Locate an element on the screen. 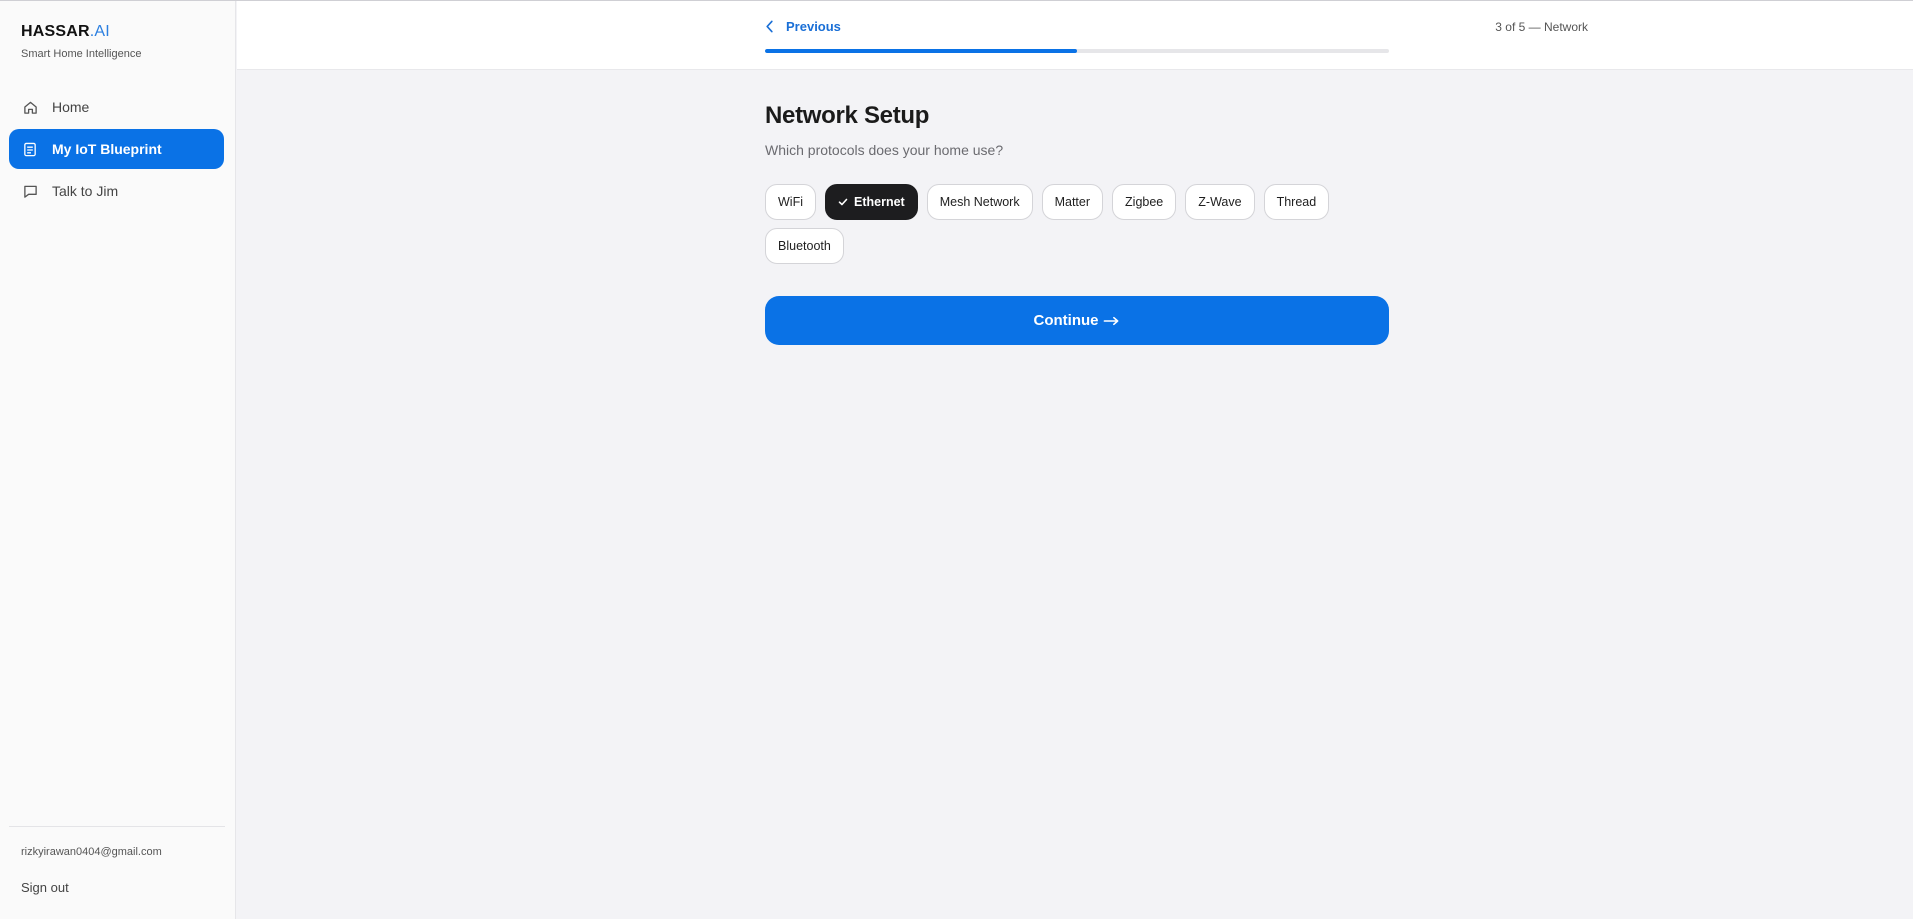 This screenshot has height=919, width=1913. sidebar-nav: Home My IoT Blueprint Talk to Jim is located at coordinates (116, 150).